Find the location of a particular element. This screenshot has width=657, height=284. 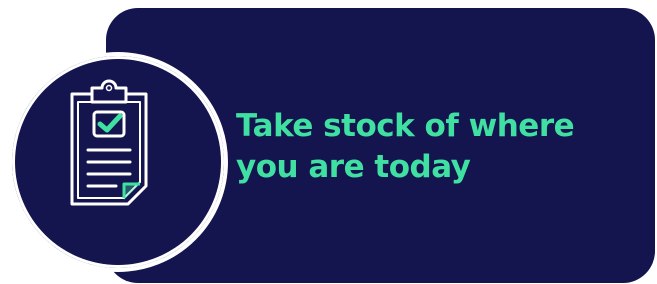

headline-line-2: you are today is located at coordinates (353, 167).